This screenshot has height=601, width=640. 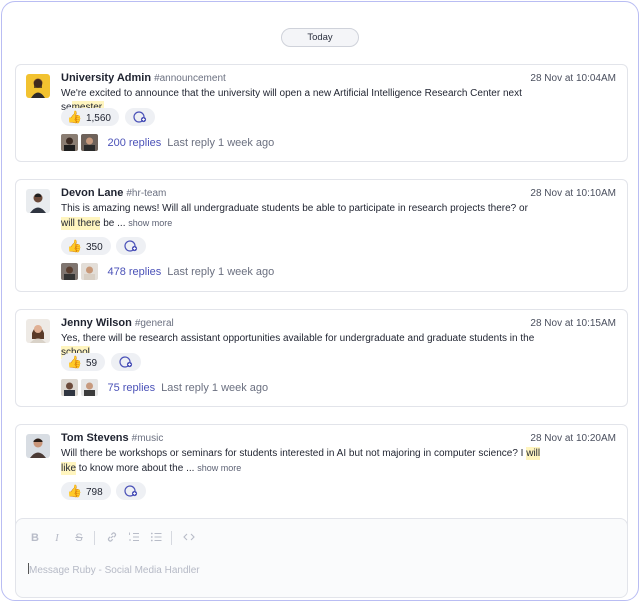 I want to click on thread-summary: 200 replies Last reply 1 week ago, so click(x=167, y=143).